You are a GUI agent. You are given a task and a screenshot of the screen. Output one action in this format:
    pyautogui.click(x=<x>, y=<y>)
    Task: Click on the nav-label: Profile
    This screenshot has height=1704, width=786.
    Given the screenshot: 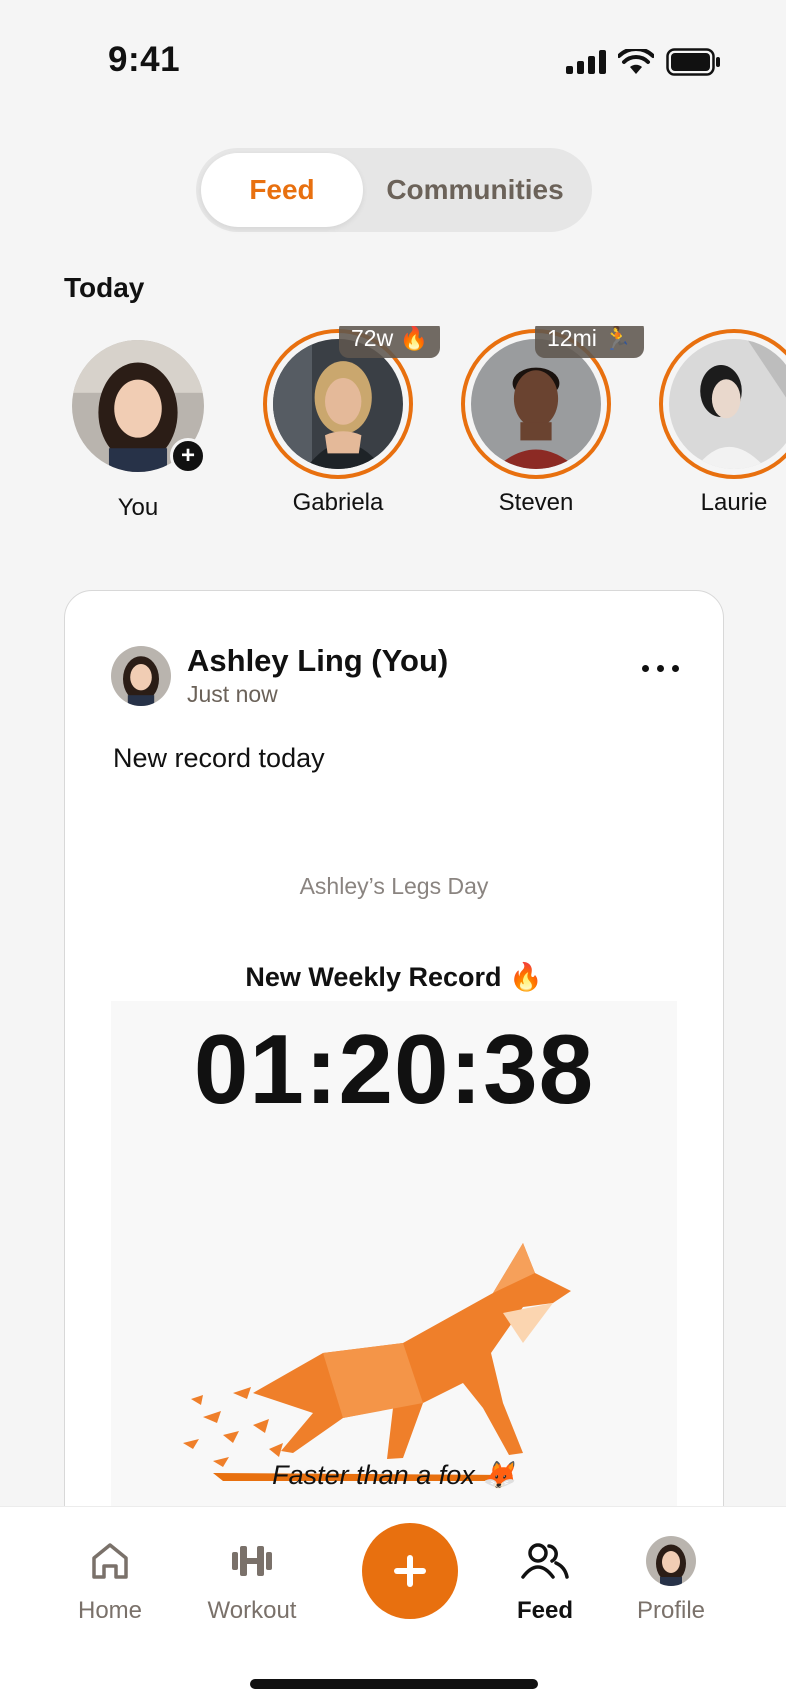 What is the action you would take?
    pyautogui.click(x=671, y=1610)
    